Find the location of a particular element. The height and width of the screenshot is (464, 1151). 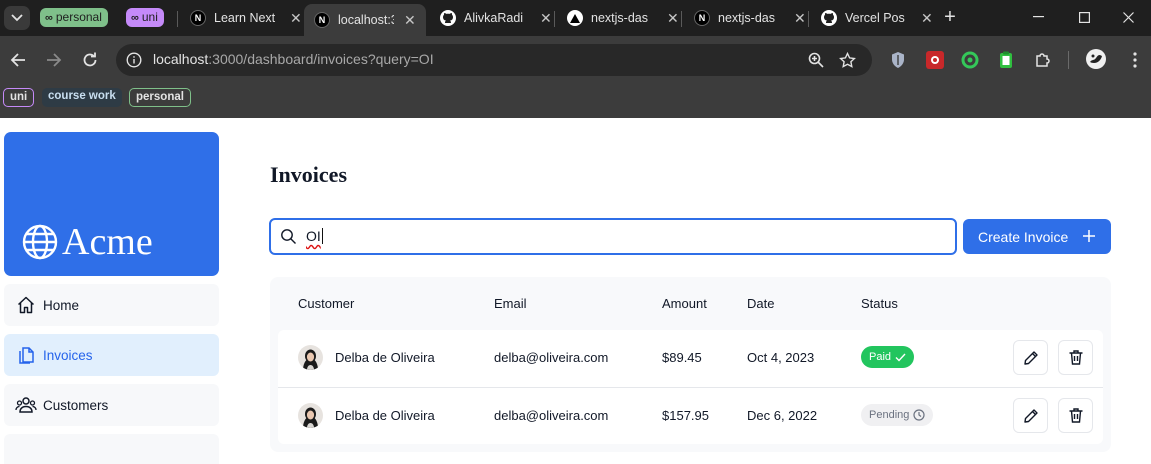

toolbar-divider is located at coordinates (1068, 60).